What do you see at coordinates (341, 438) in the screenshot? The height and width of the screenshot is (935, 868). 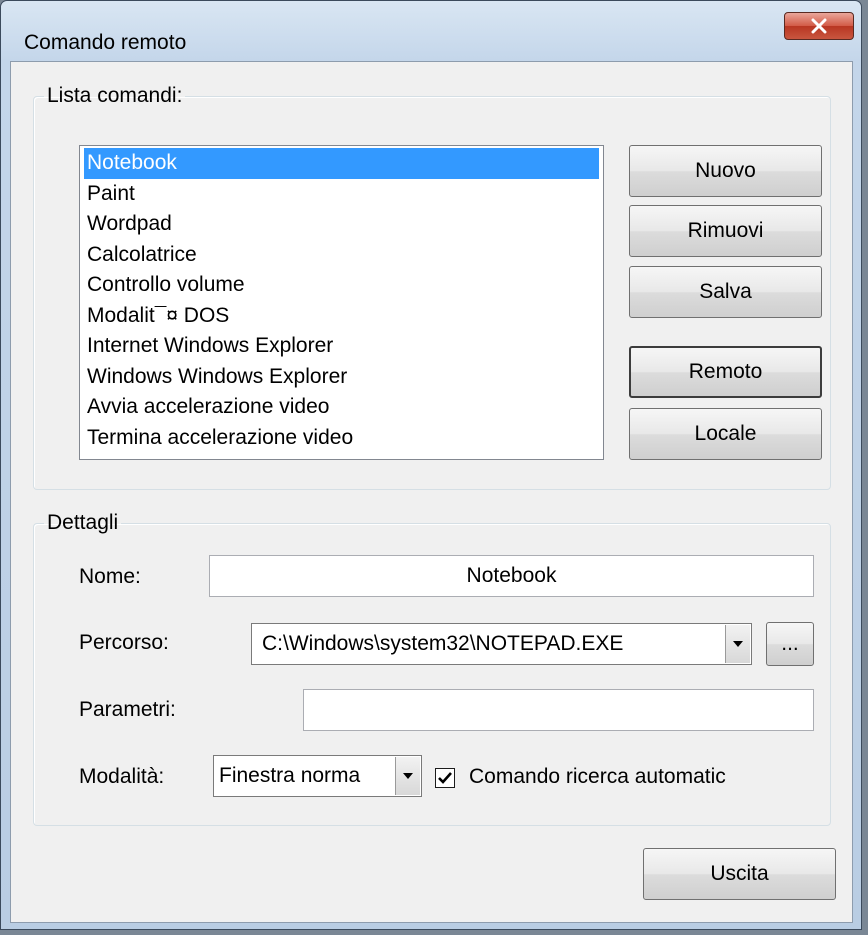 I see `list-item: Termina accelerazione video` at bounding box center [341, 438].